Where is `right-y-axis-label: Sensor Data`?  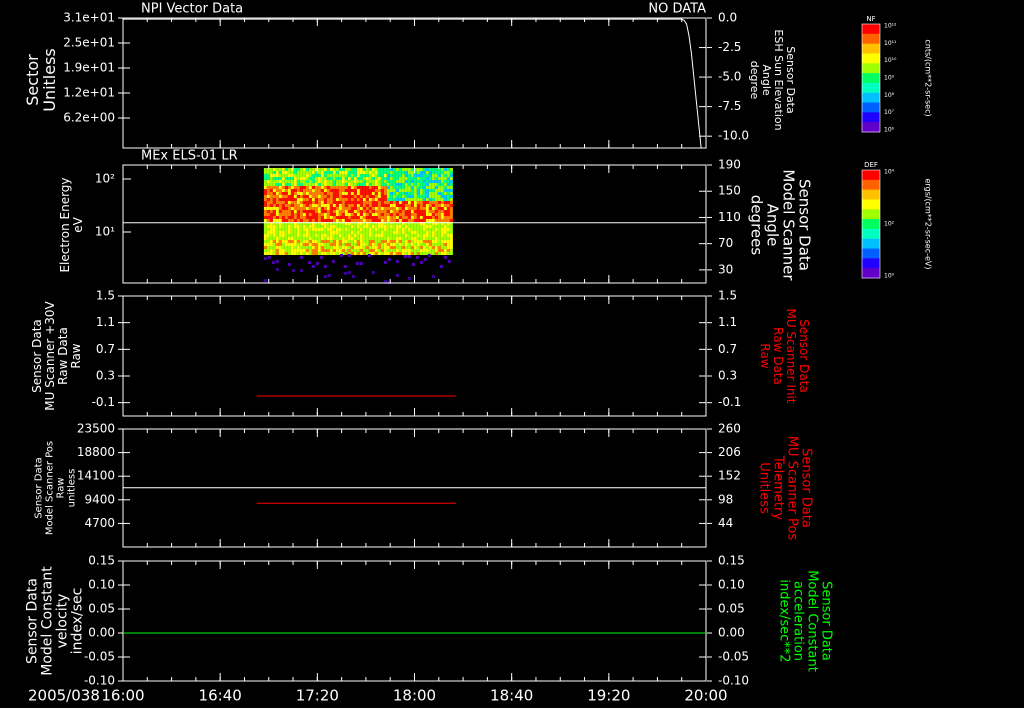
right-y-axis-label: Sensor Data is located at coordinates (806, 488).